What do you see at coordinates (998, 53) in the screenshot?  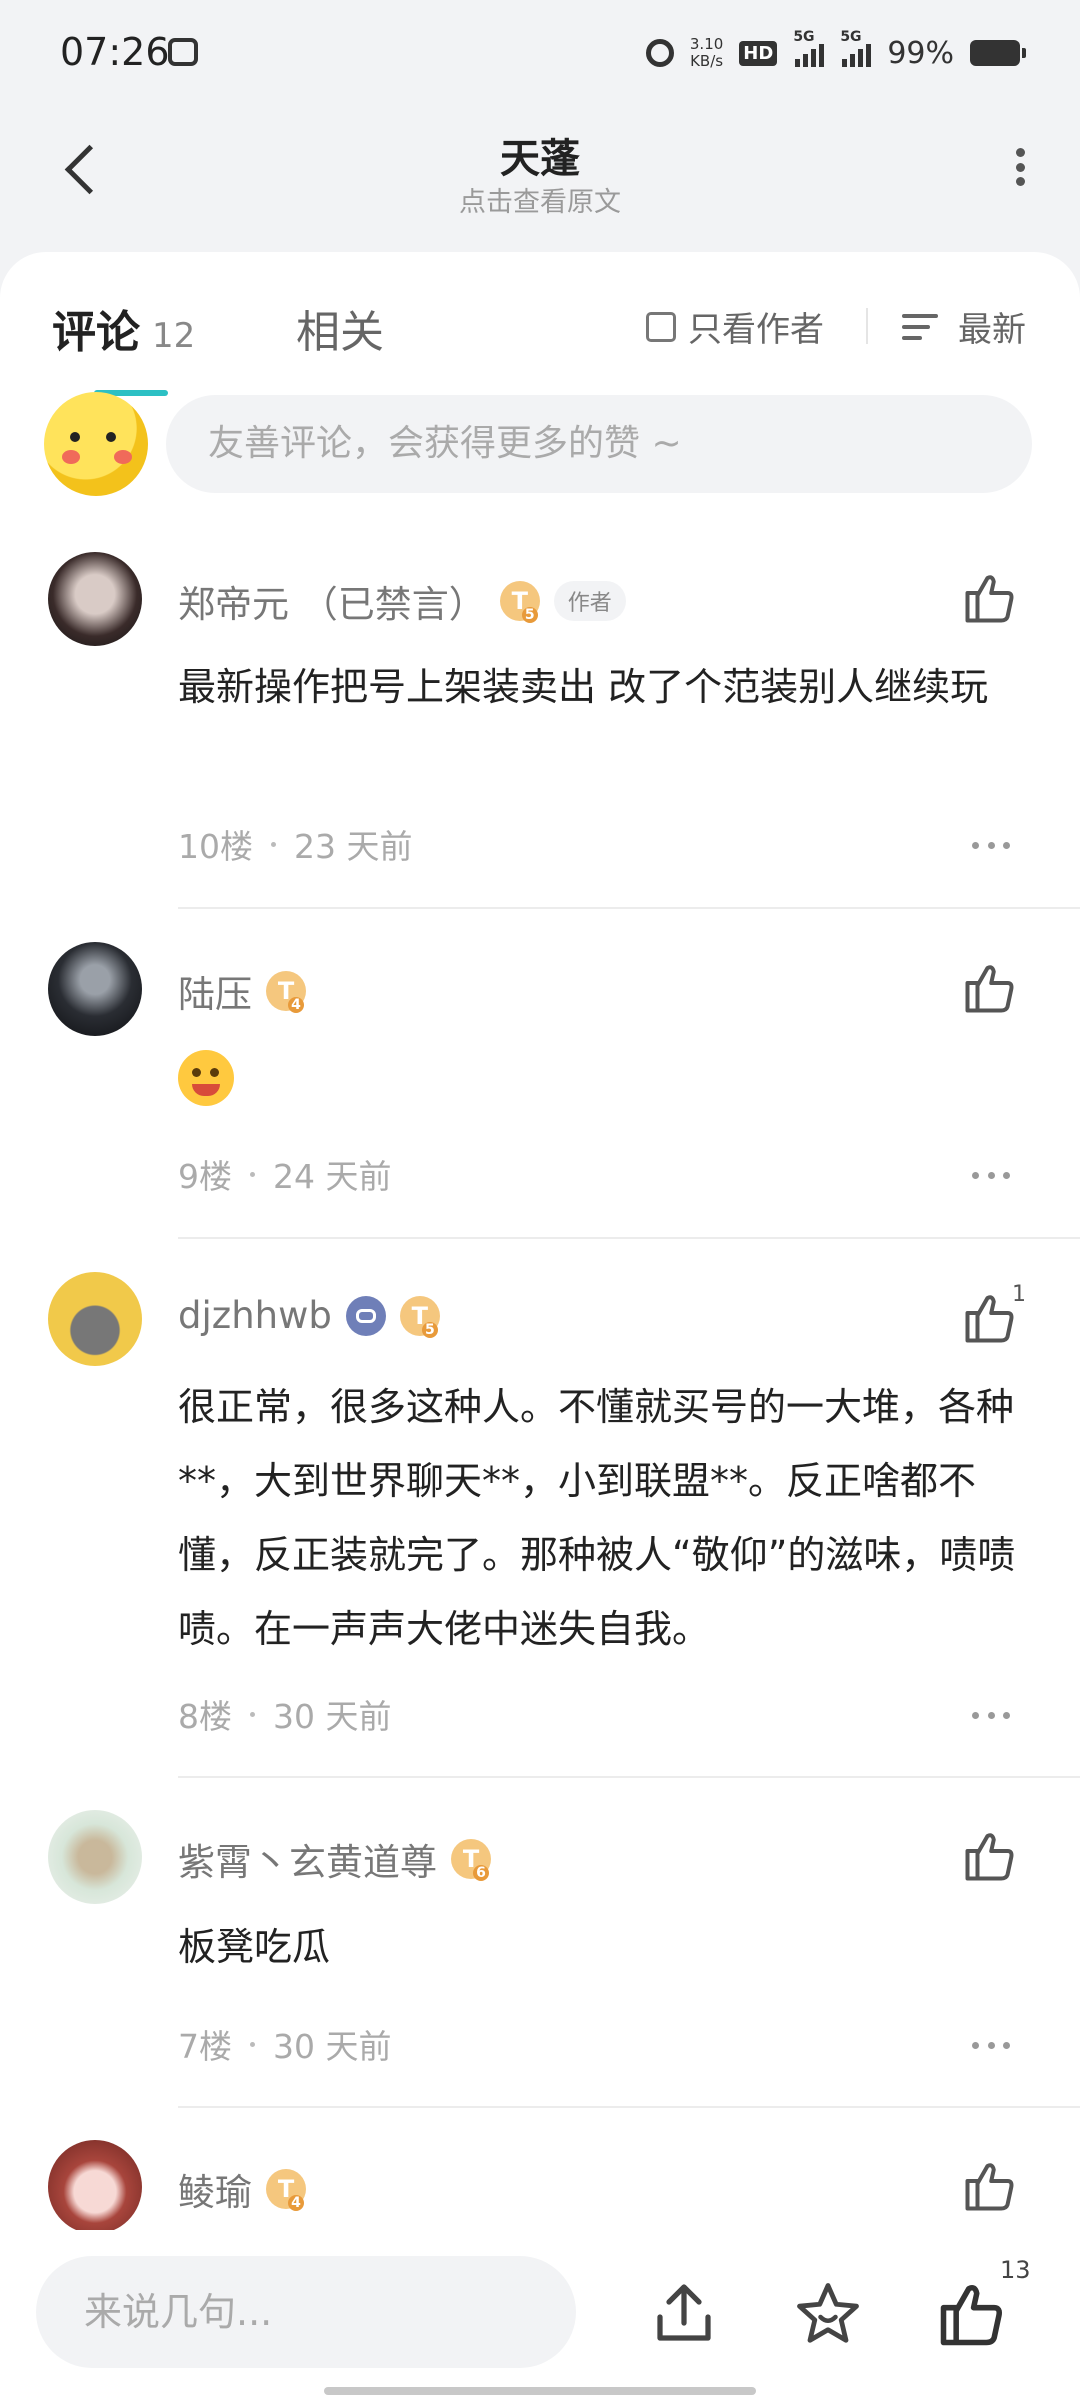 I see `battery-icon` at bounding box center [998, 53].